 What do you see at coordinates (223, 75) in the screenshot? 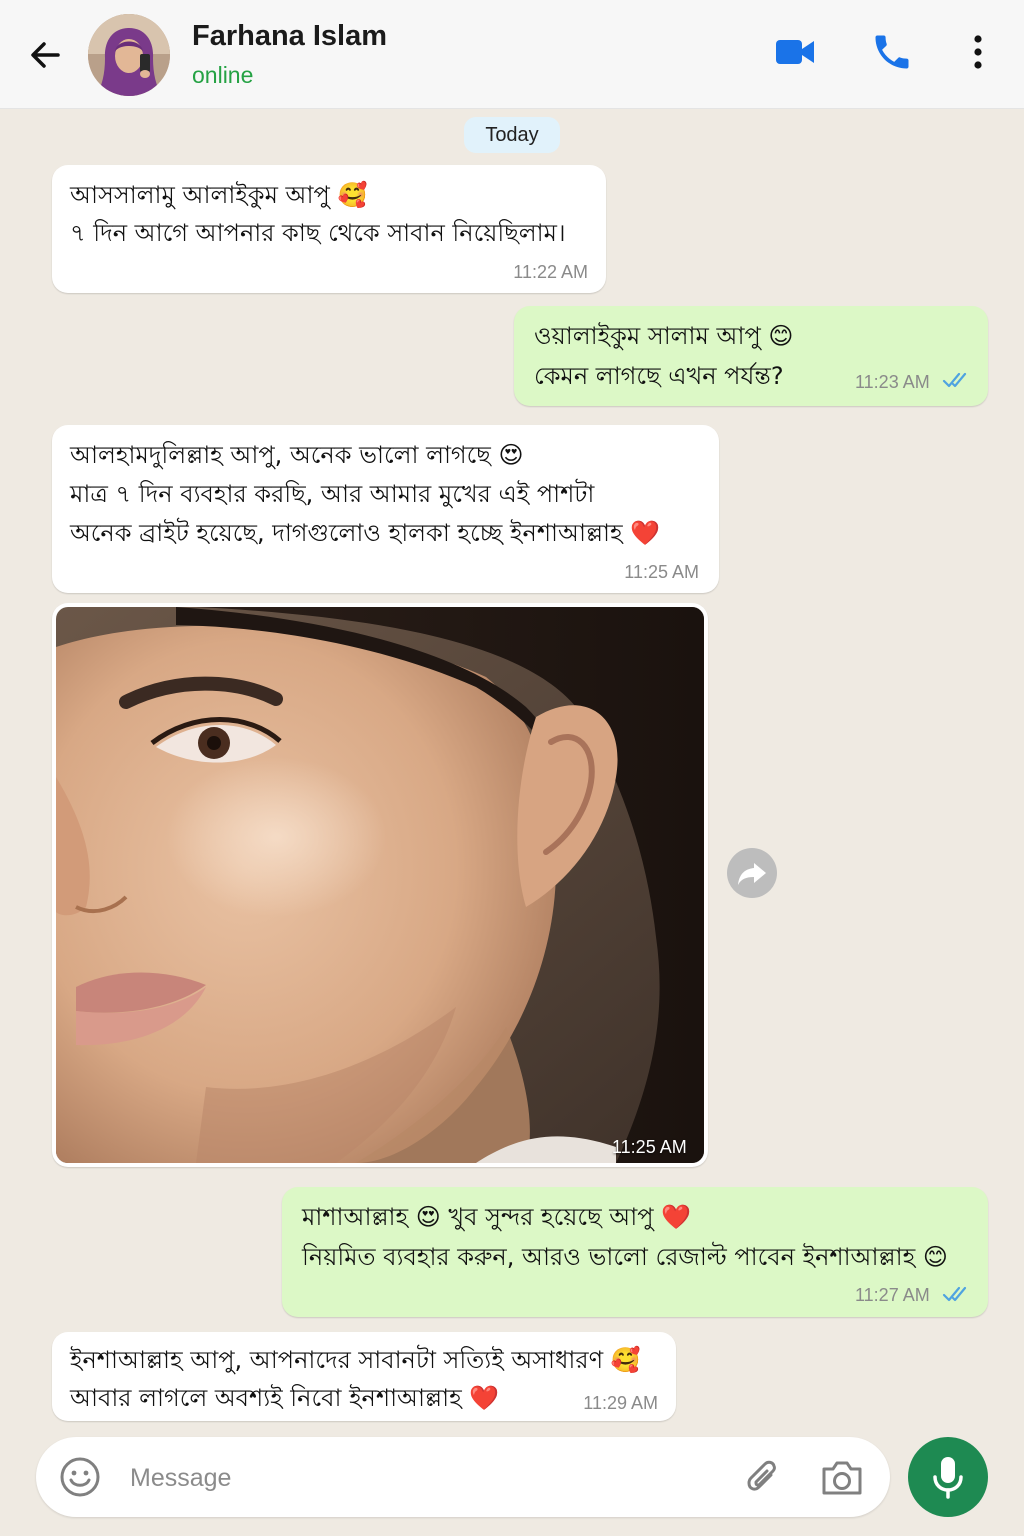
I see `contact-status: online` at bounding box center [223, 75].